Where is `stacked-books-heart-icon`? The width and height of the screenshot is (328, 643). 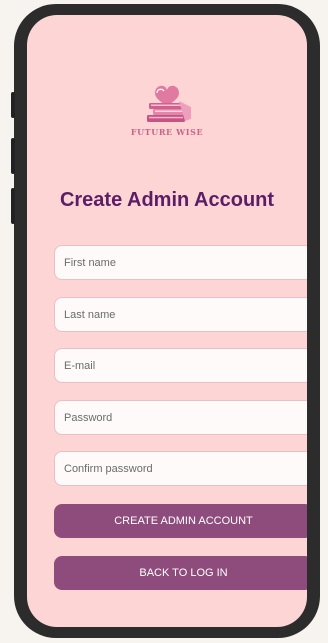 stacked-books-heart-icon is located at coordinates (169, 103).